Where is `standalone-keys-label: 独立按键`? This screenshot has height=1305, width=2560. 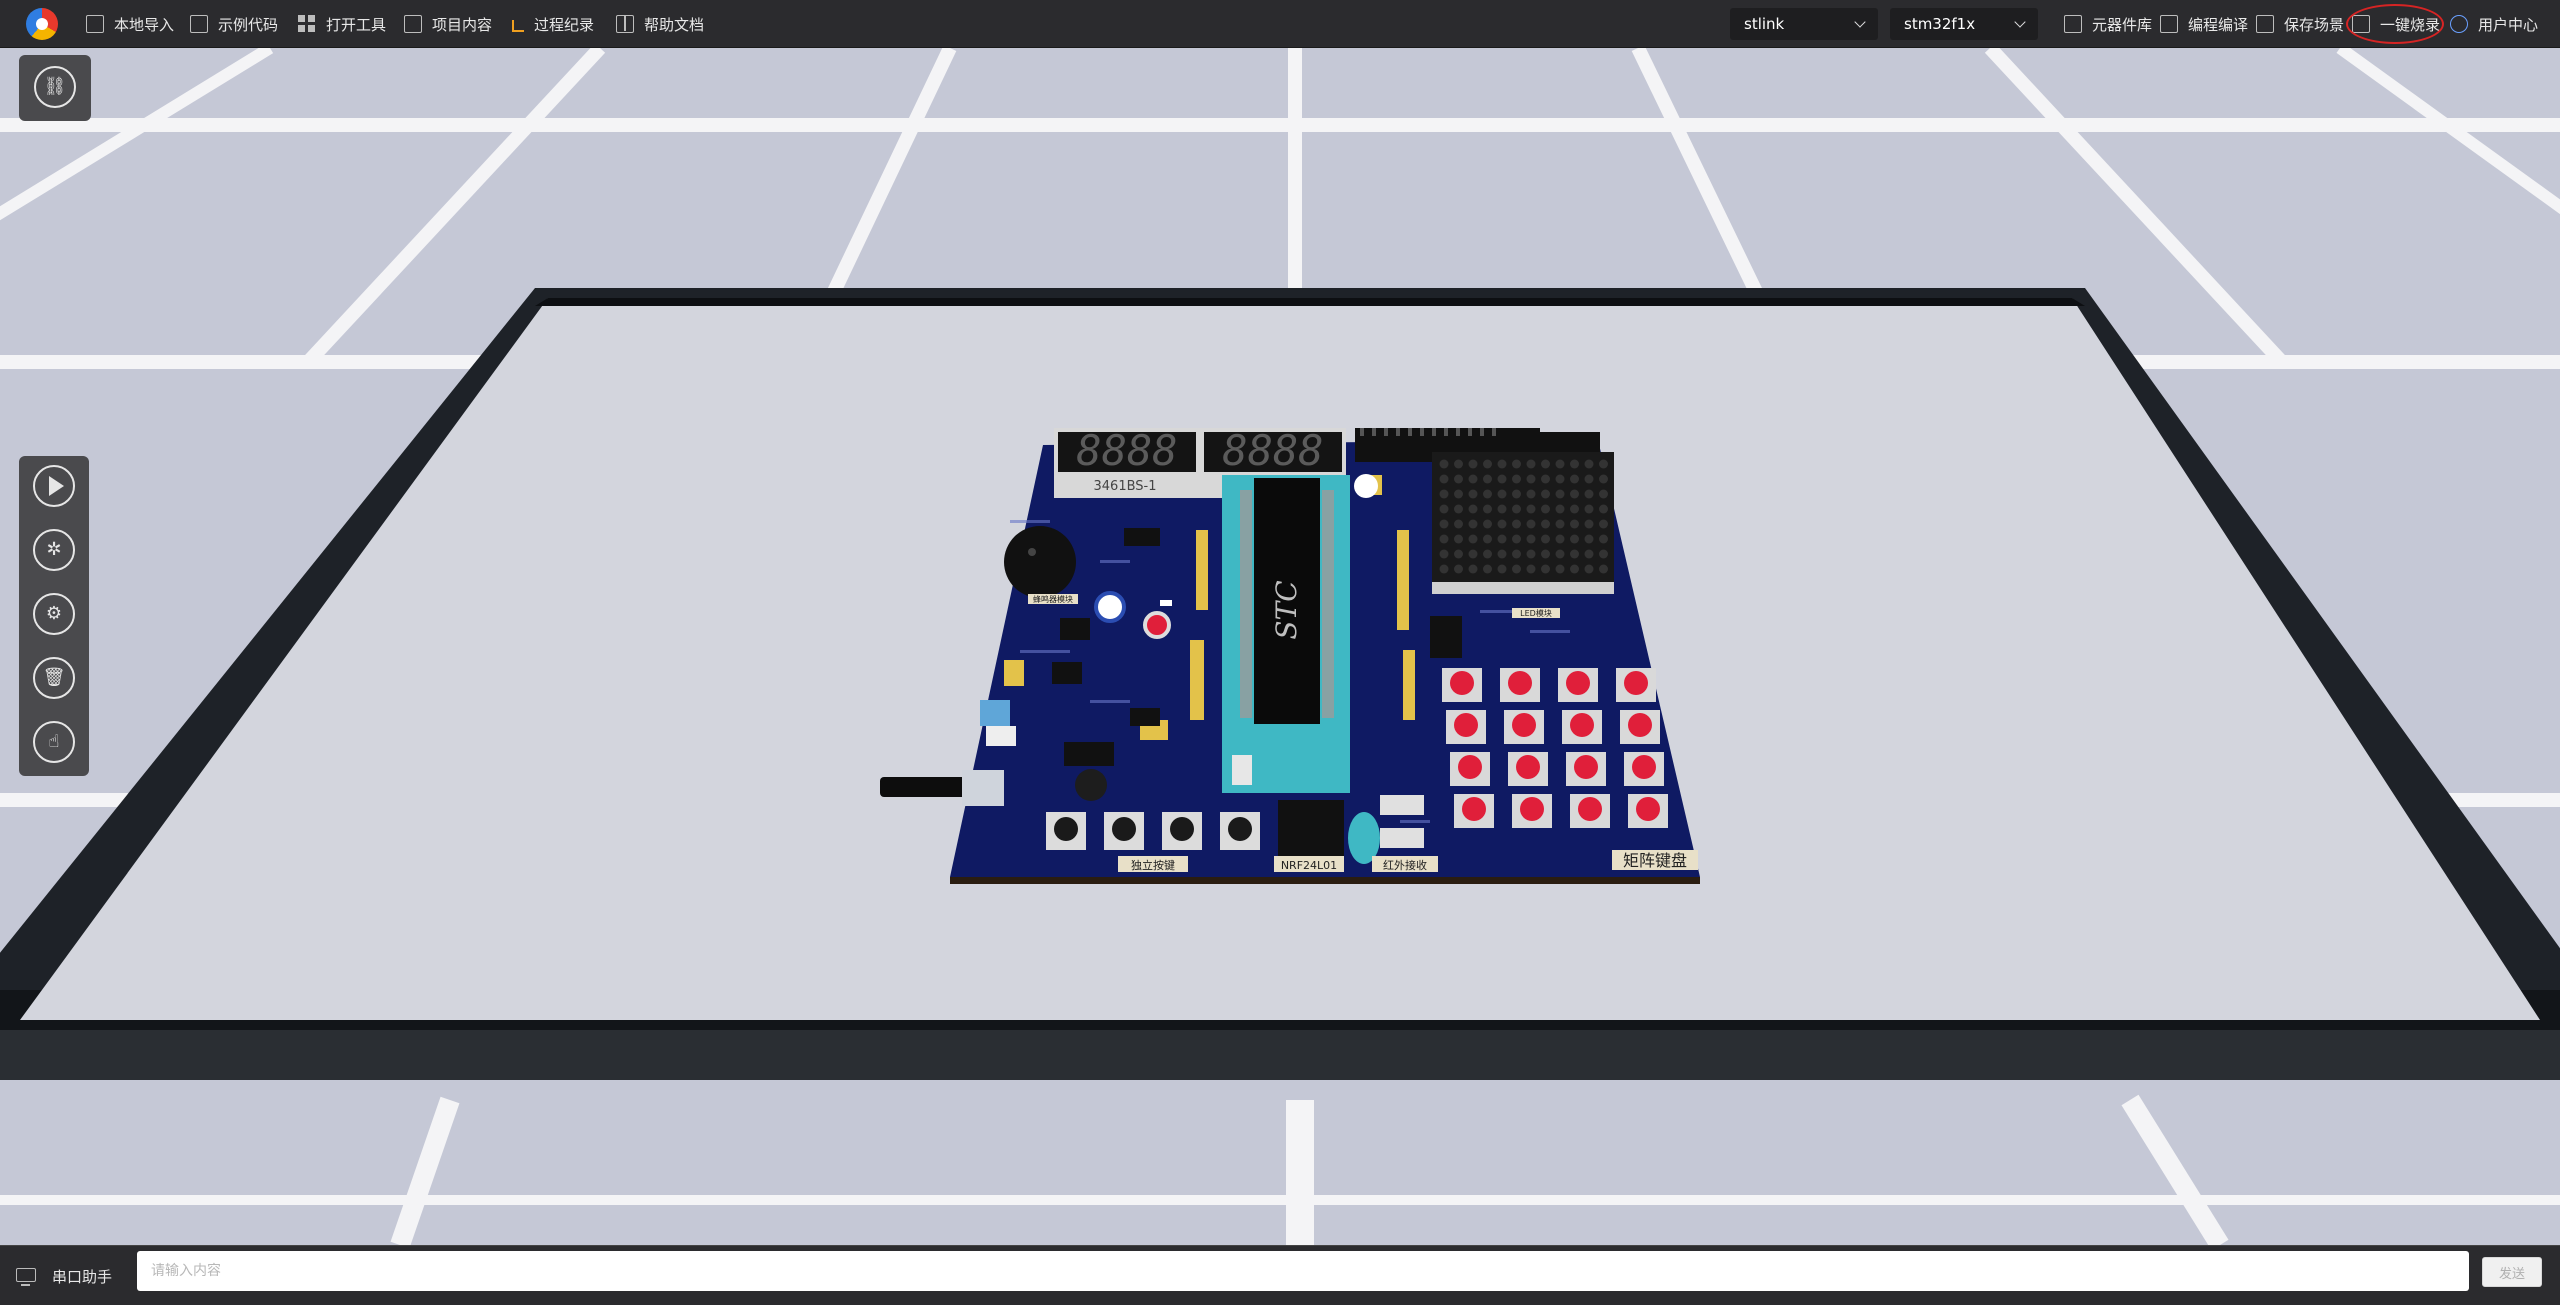 standalone-keys-label: 独立按键 is located at coordinates (1153, 865).